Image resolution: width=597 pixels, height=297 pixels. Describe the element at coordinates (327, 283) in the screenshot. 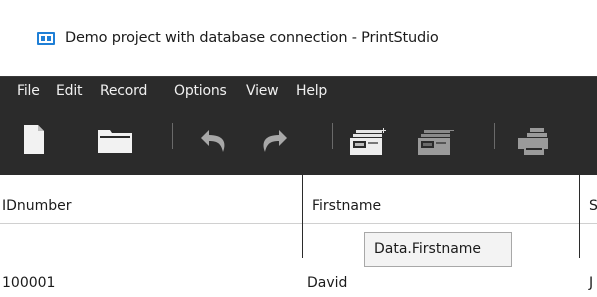

I see `table-cell-firstname: David` at that location.